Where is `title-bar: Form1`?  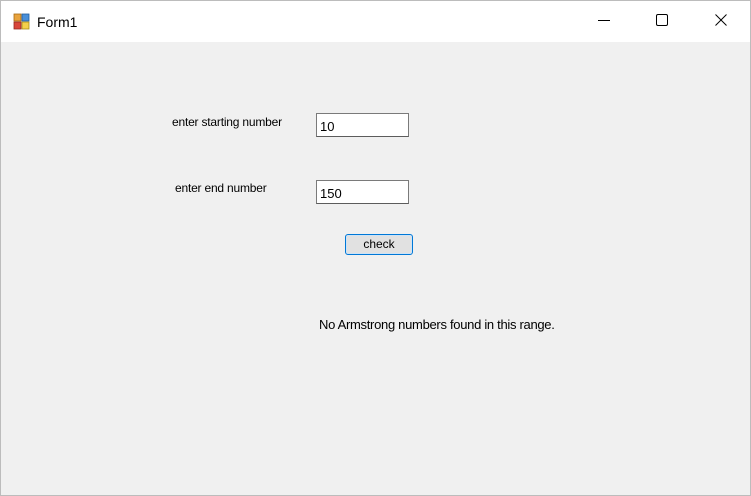 title-bar: Form1 is located at coordinates (375, 21).